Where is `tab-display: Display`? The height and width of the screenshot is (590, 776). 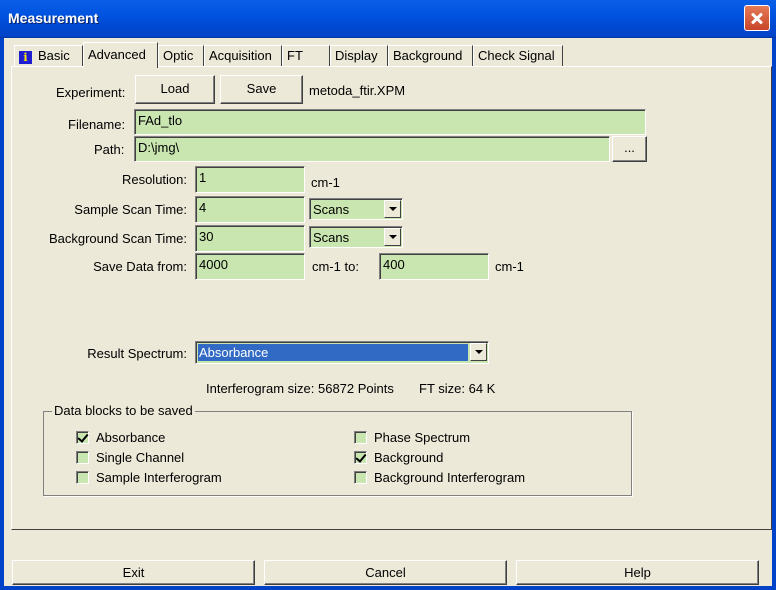 tab-display: Display is located at coordinates (359, 56).